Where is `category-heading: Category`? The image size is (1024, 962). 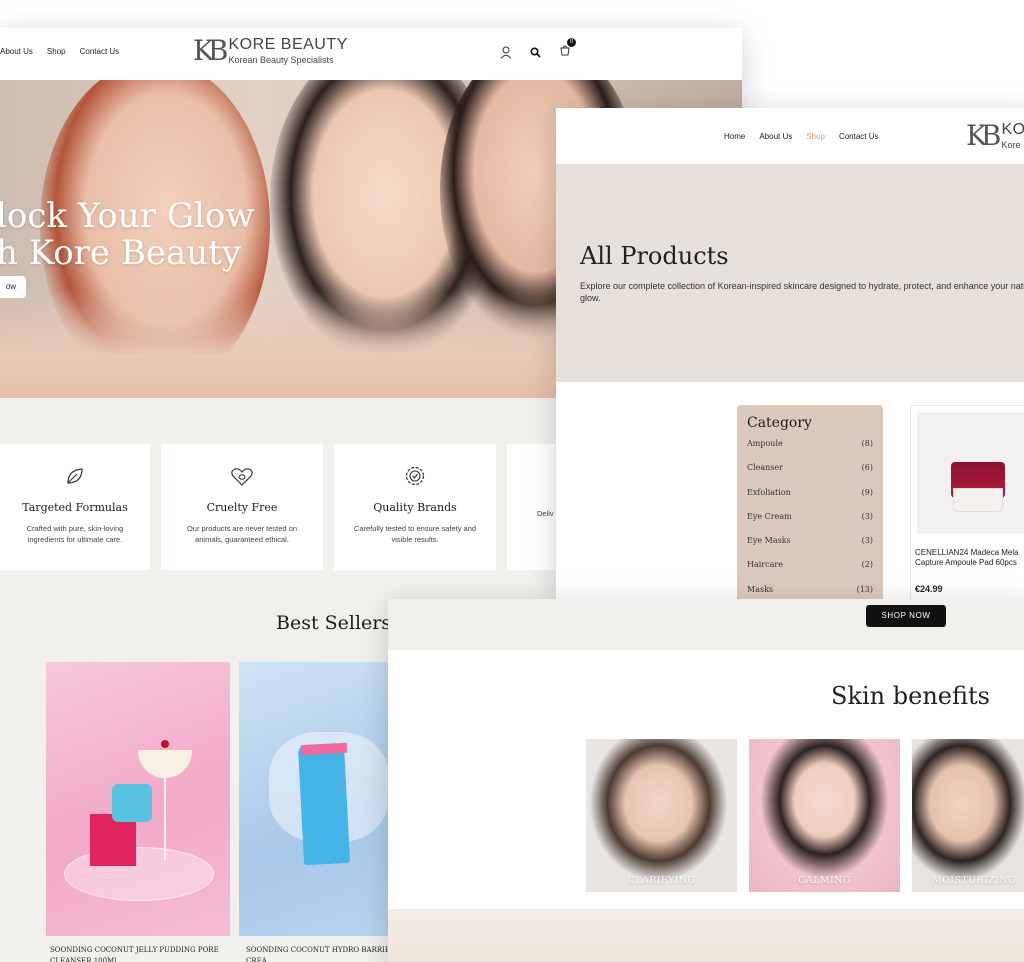
category-heading: Category is located at coordinates (779, 423).